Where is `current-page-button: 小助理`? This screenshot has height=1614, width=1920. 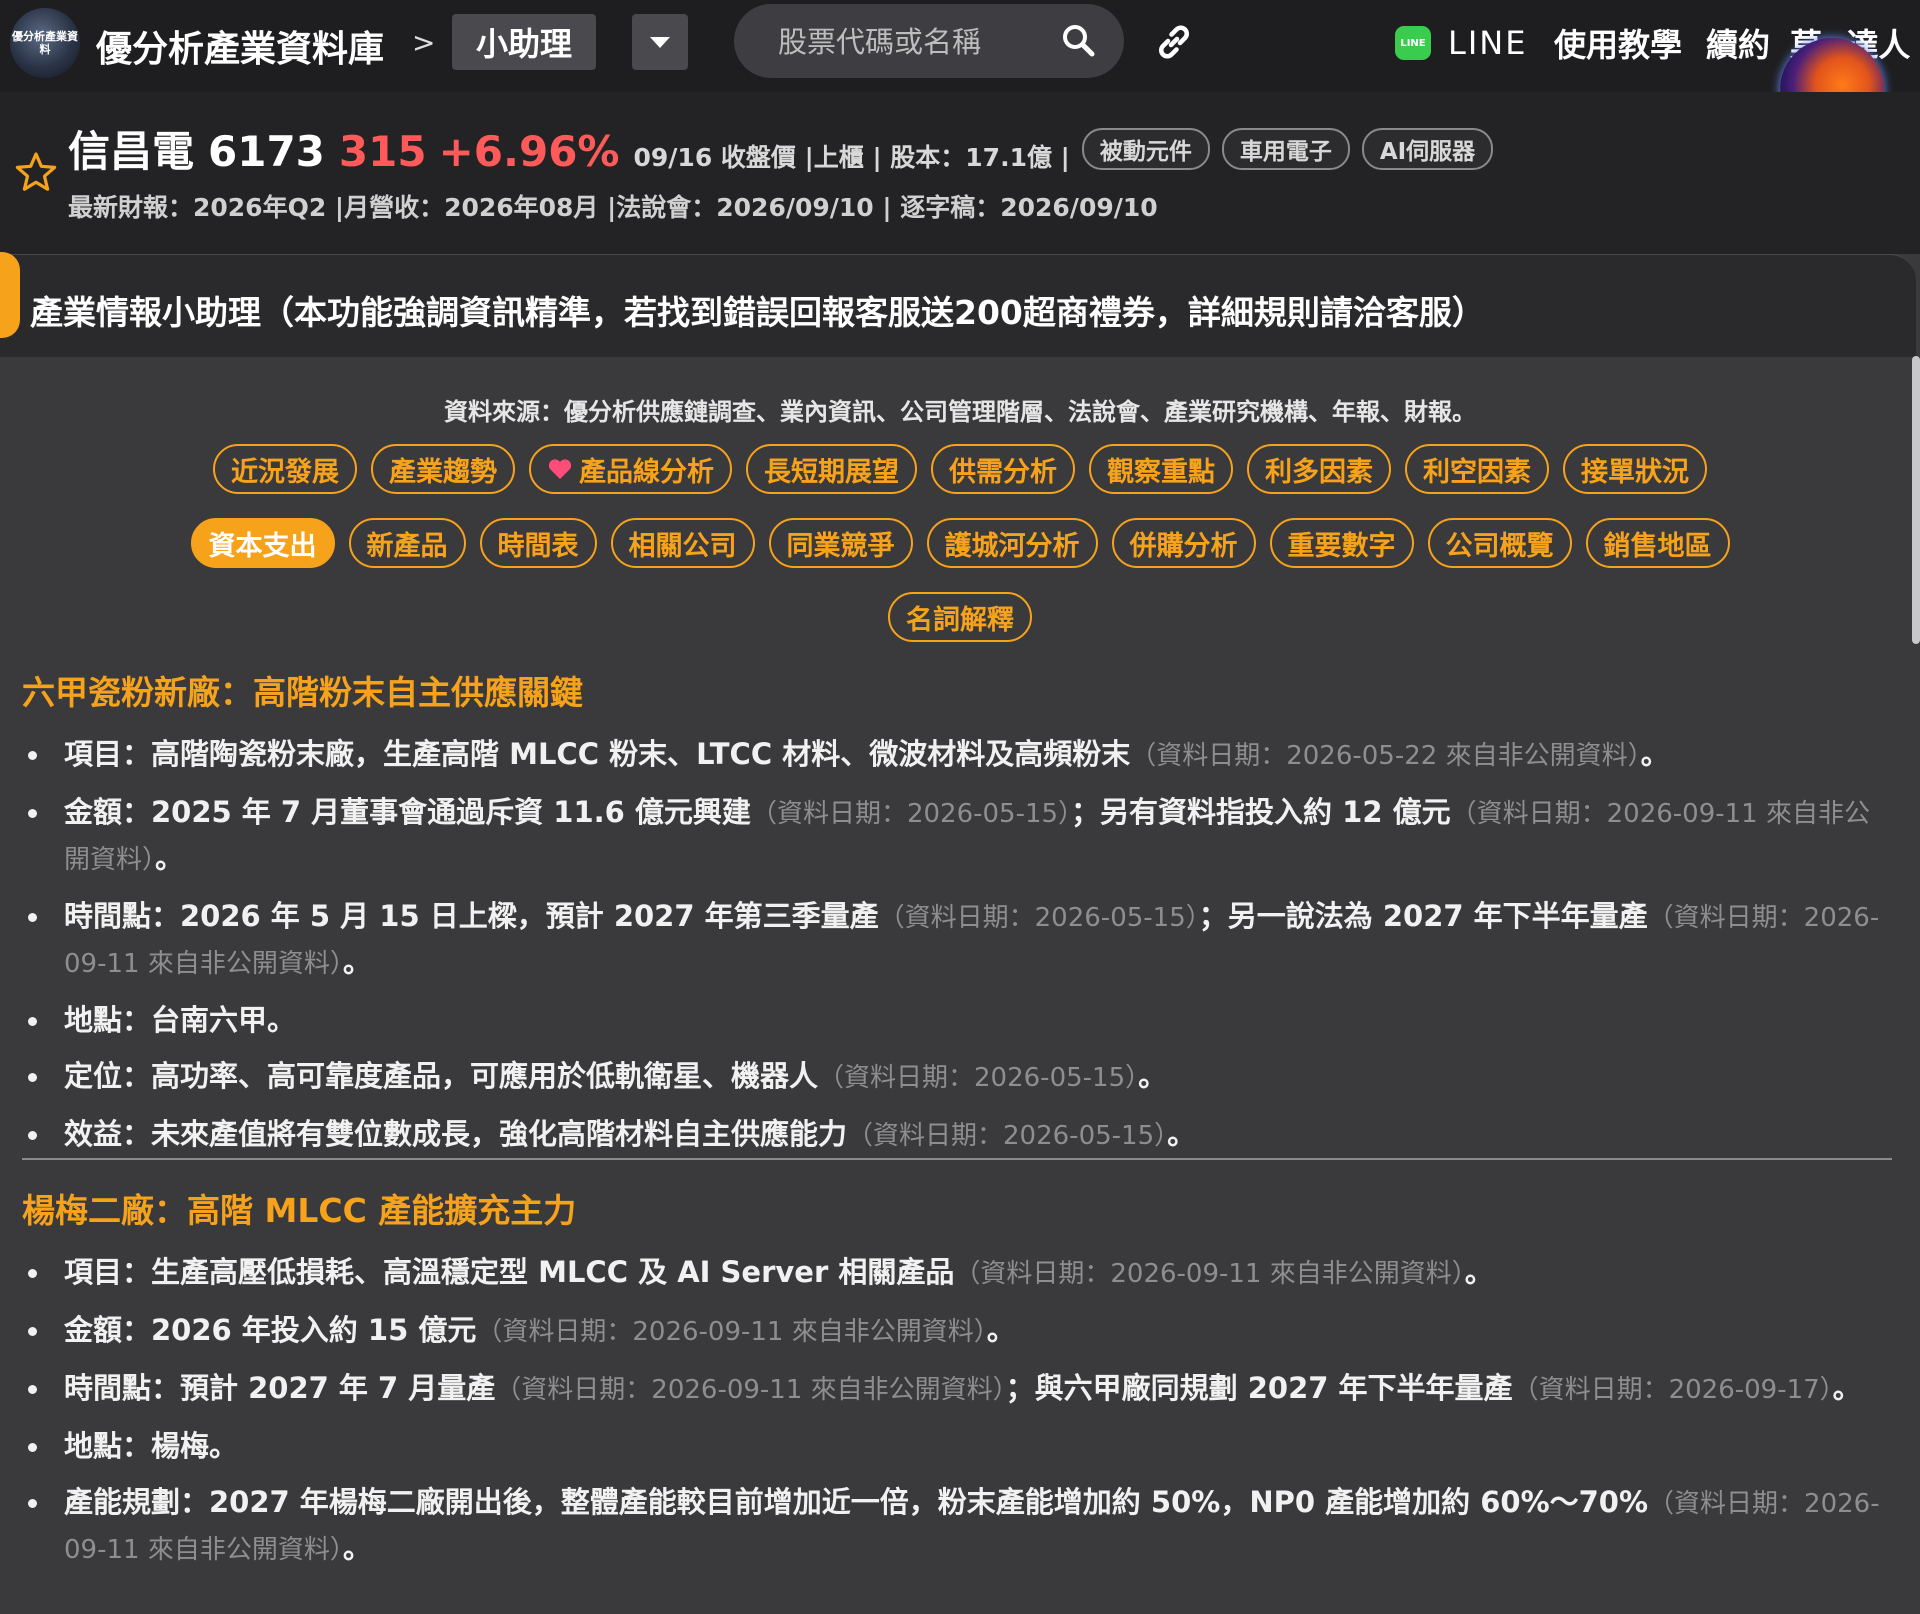
current-page-button: 小助理 is located at coordinates (524, 42).